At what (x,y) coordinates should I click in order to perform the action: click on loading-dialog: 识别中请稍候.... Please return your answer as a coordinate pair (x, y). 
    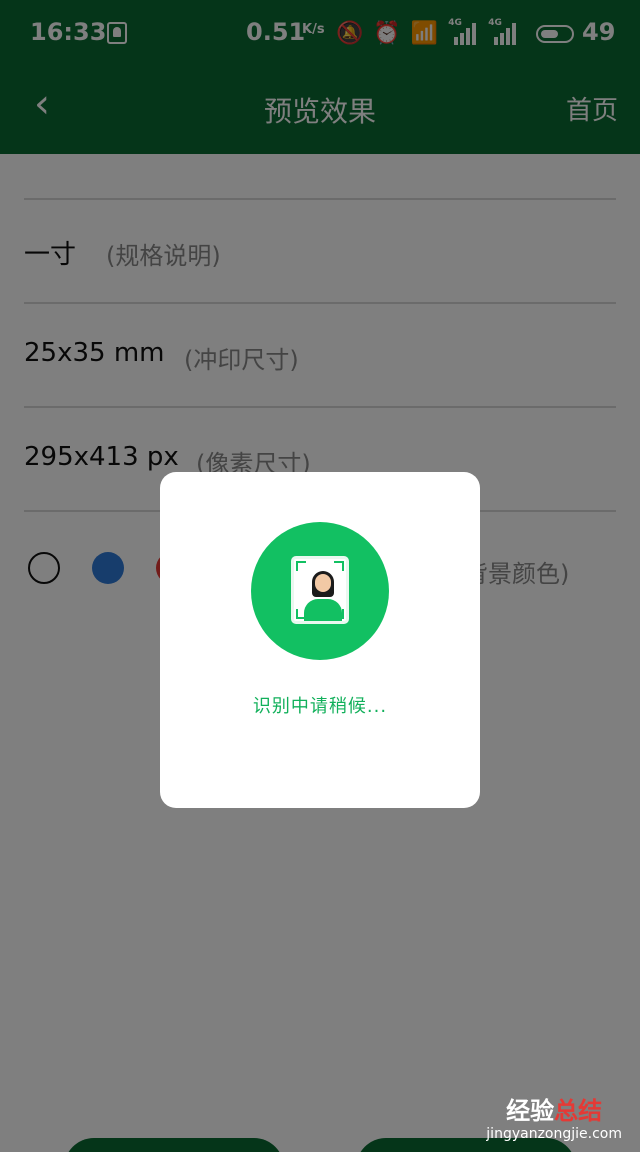
    Looking at the image, I should click on (320, 640).